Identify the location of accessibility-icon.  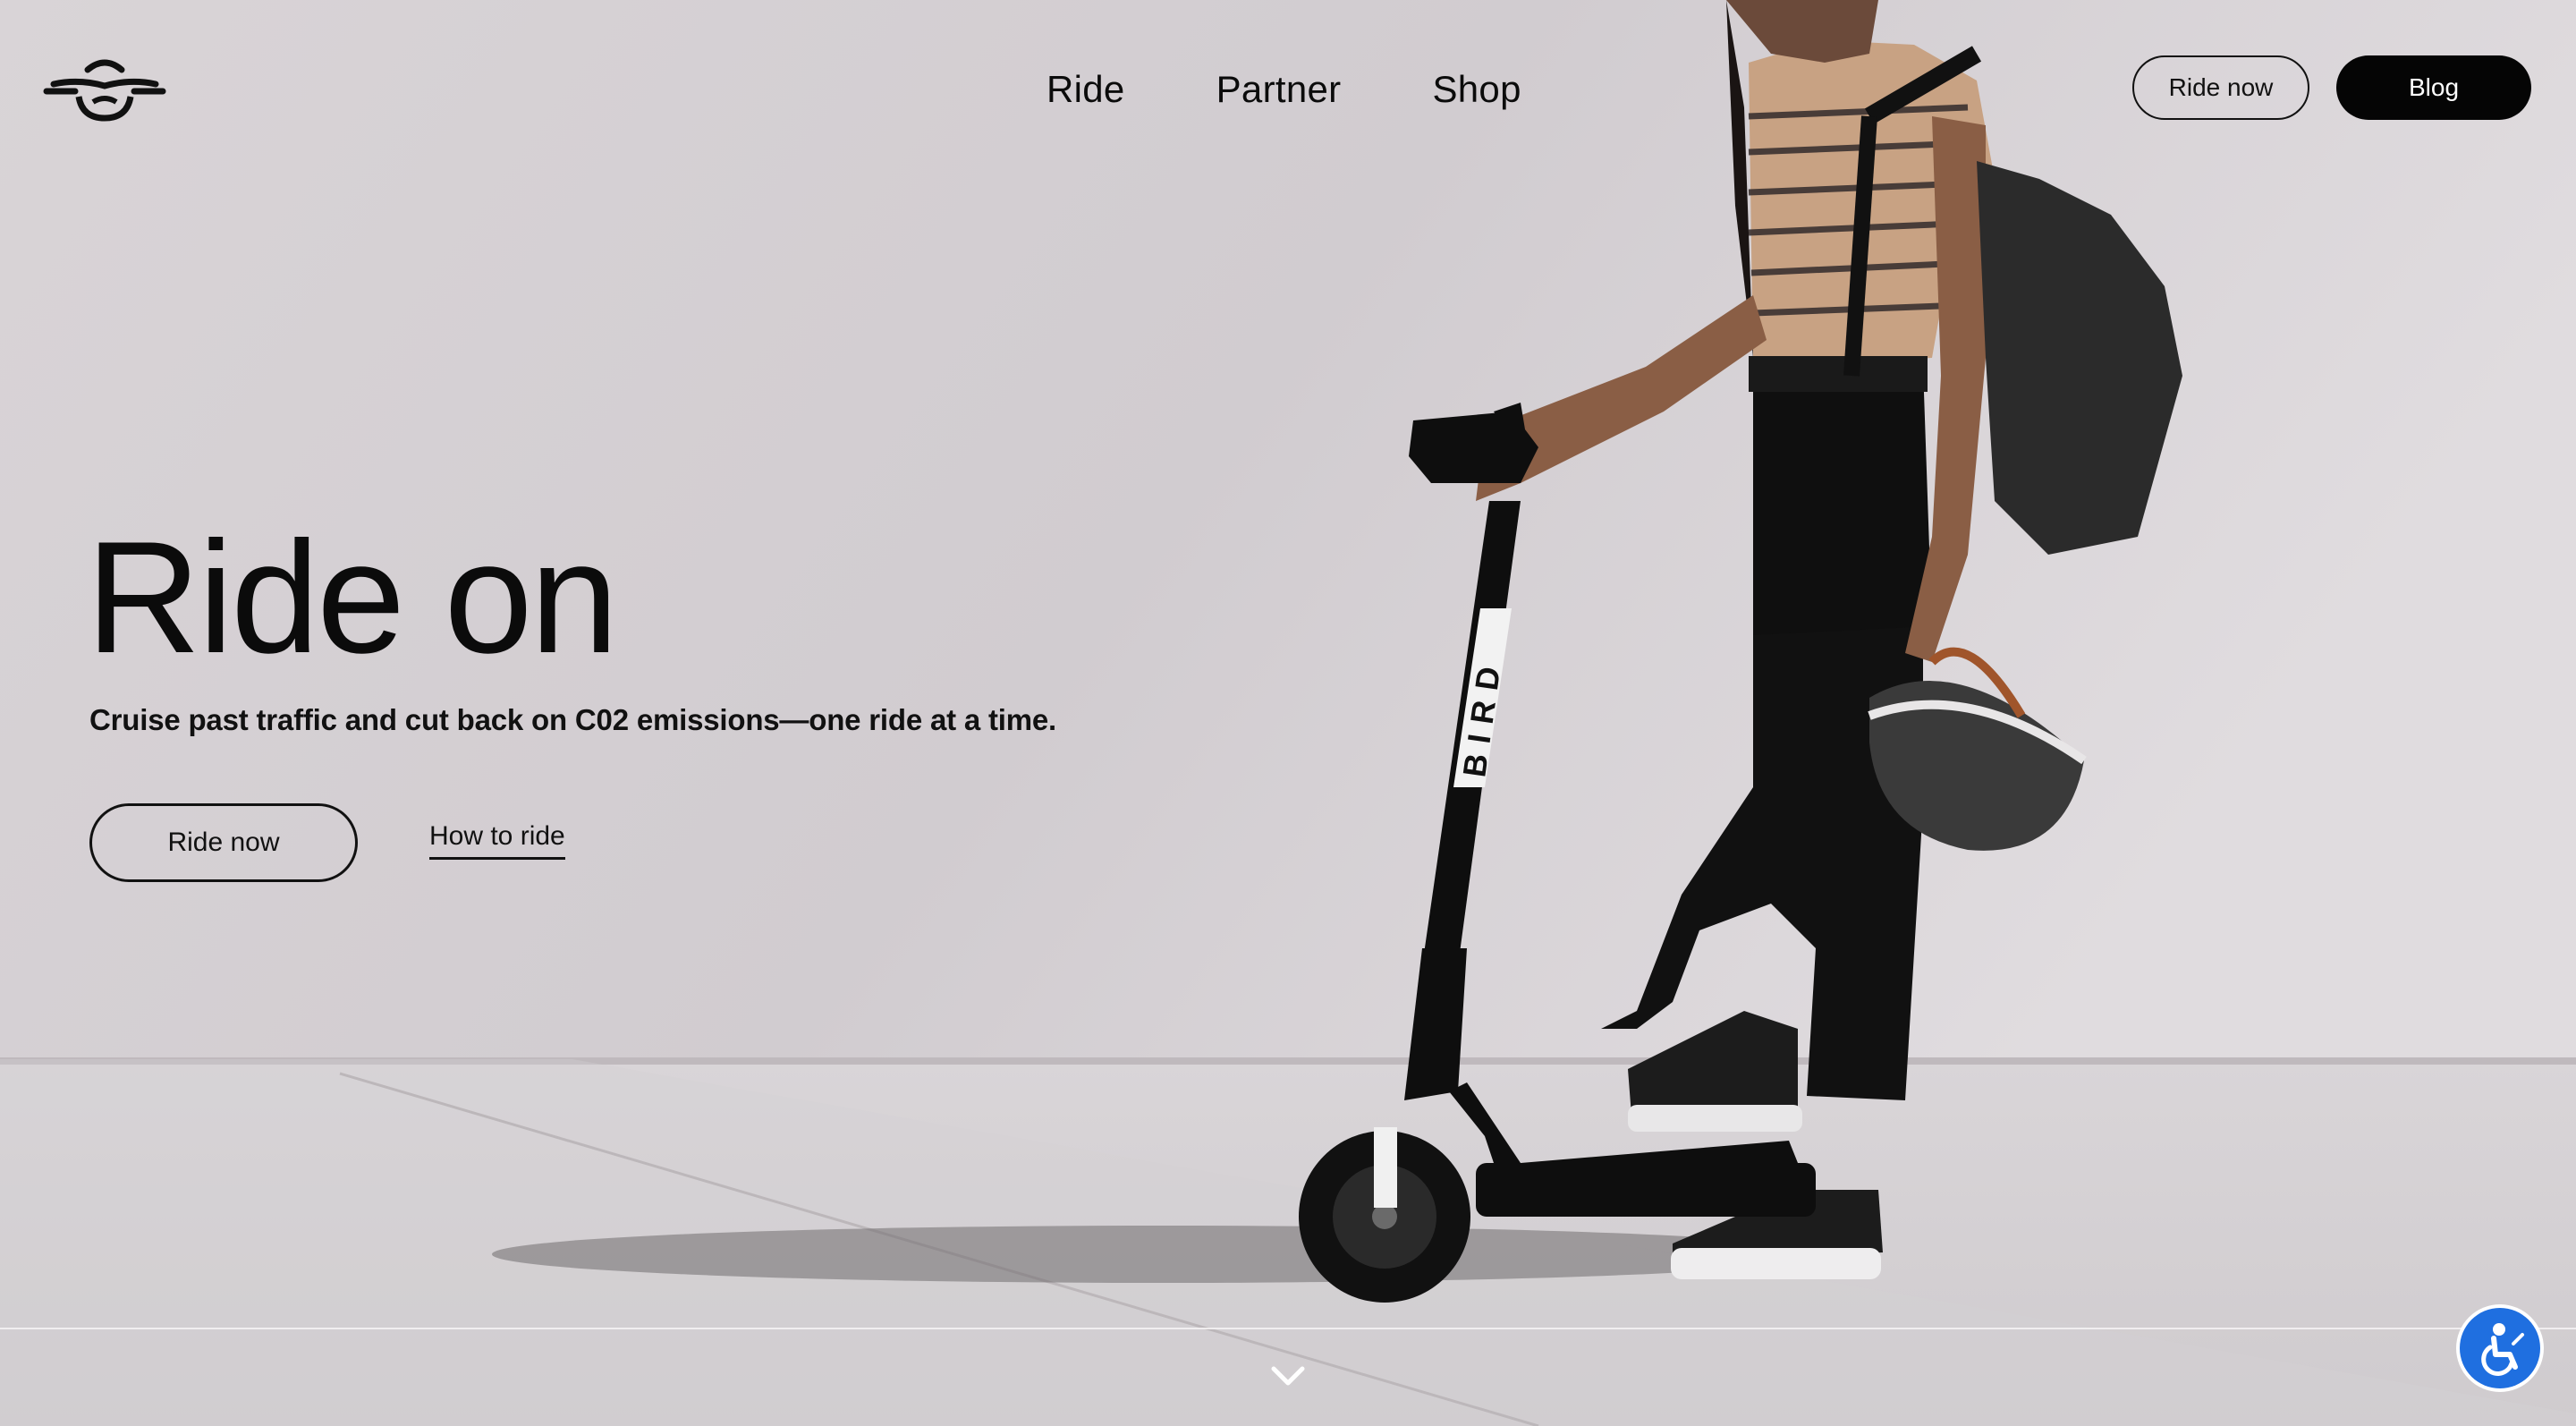
(2502, 1350).